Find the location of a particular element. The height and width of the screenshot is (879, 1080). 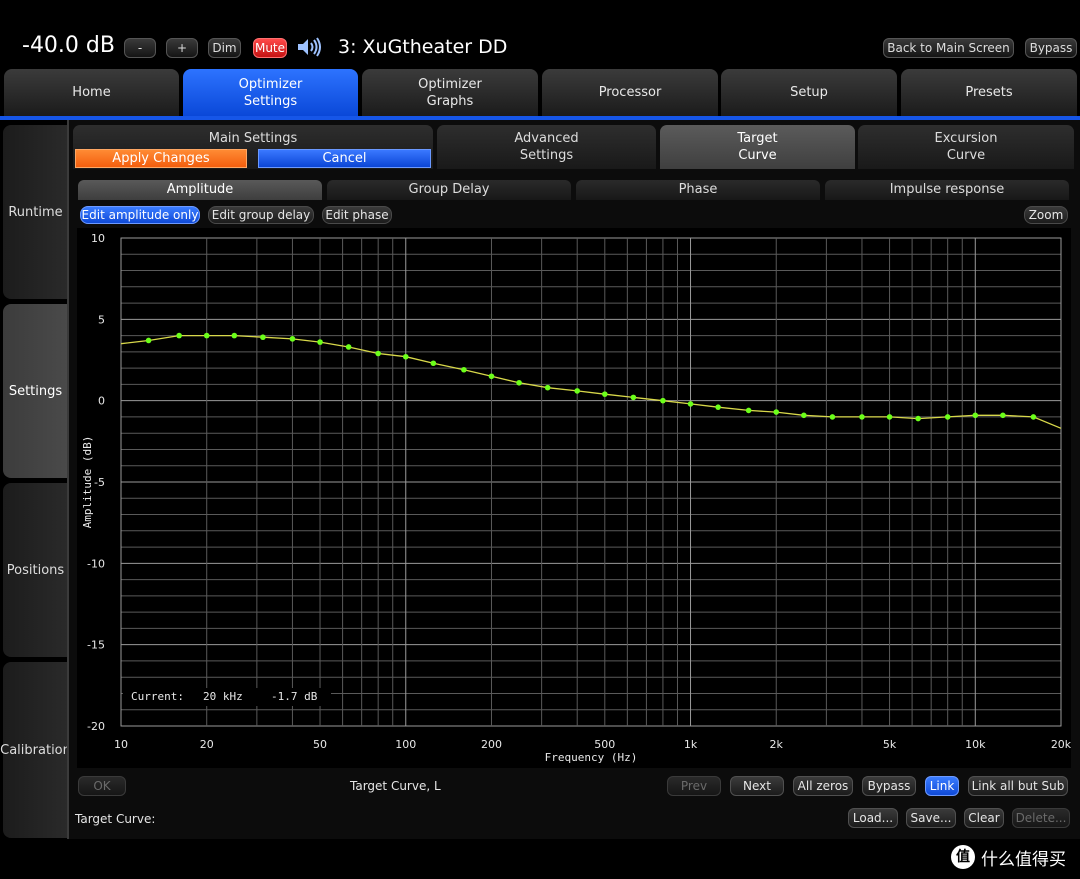

subtab-target-curve: Target Curve is located at coordinates (757, 147).